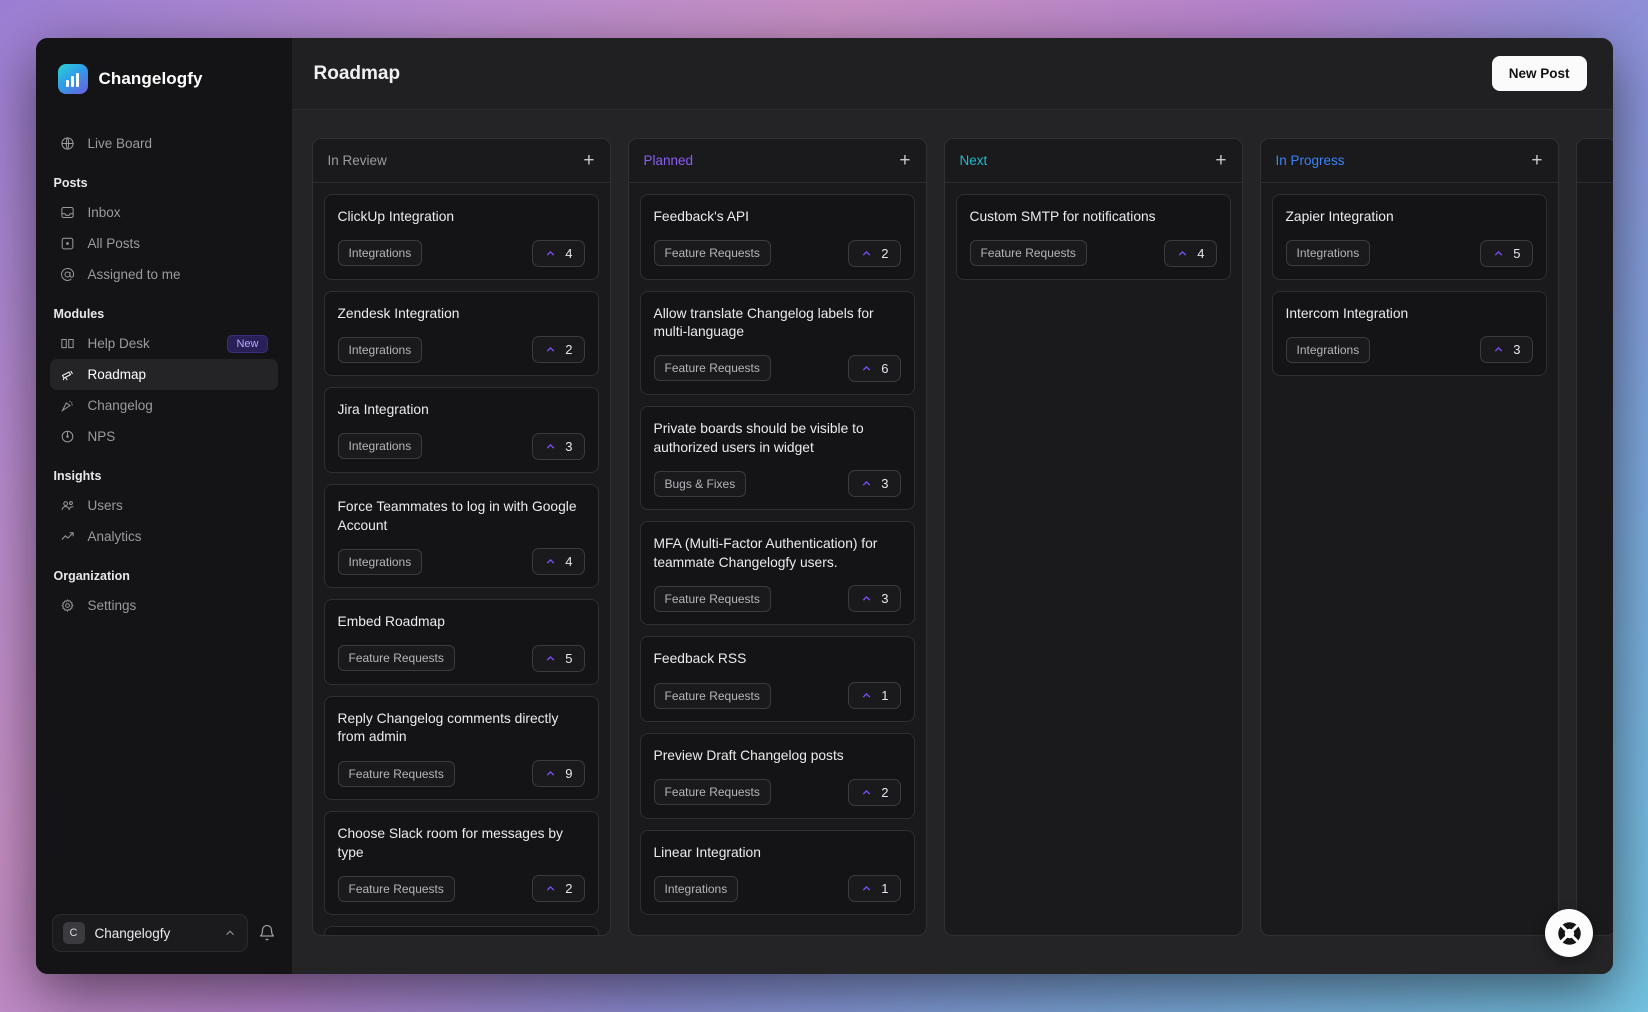  What do you see at coordinates (164, 243) in the screenshot?
I see `sidebar-item-all-posts: All Posts` at bounding box center [164, 243].